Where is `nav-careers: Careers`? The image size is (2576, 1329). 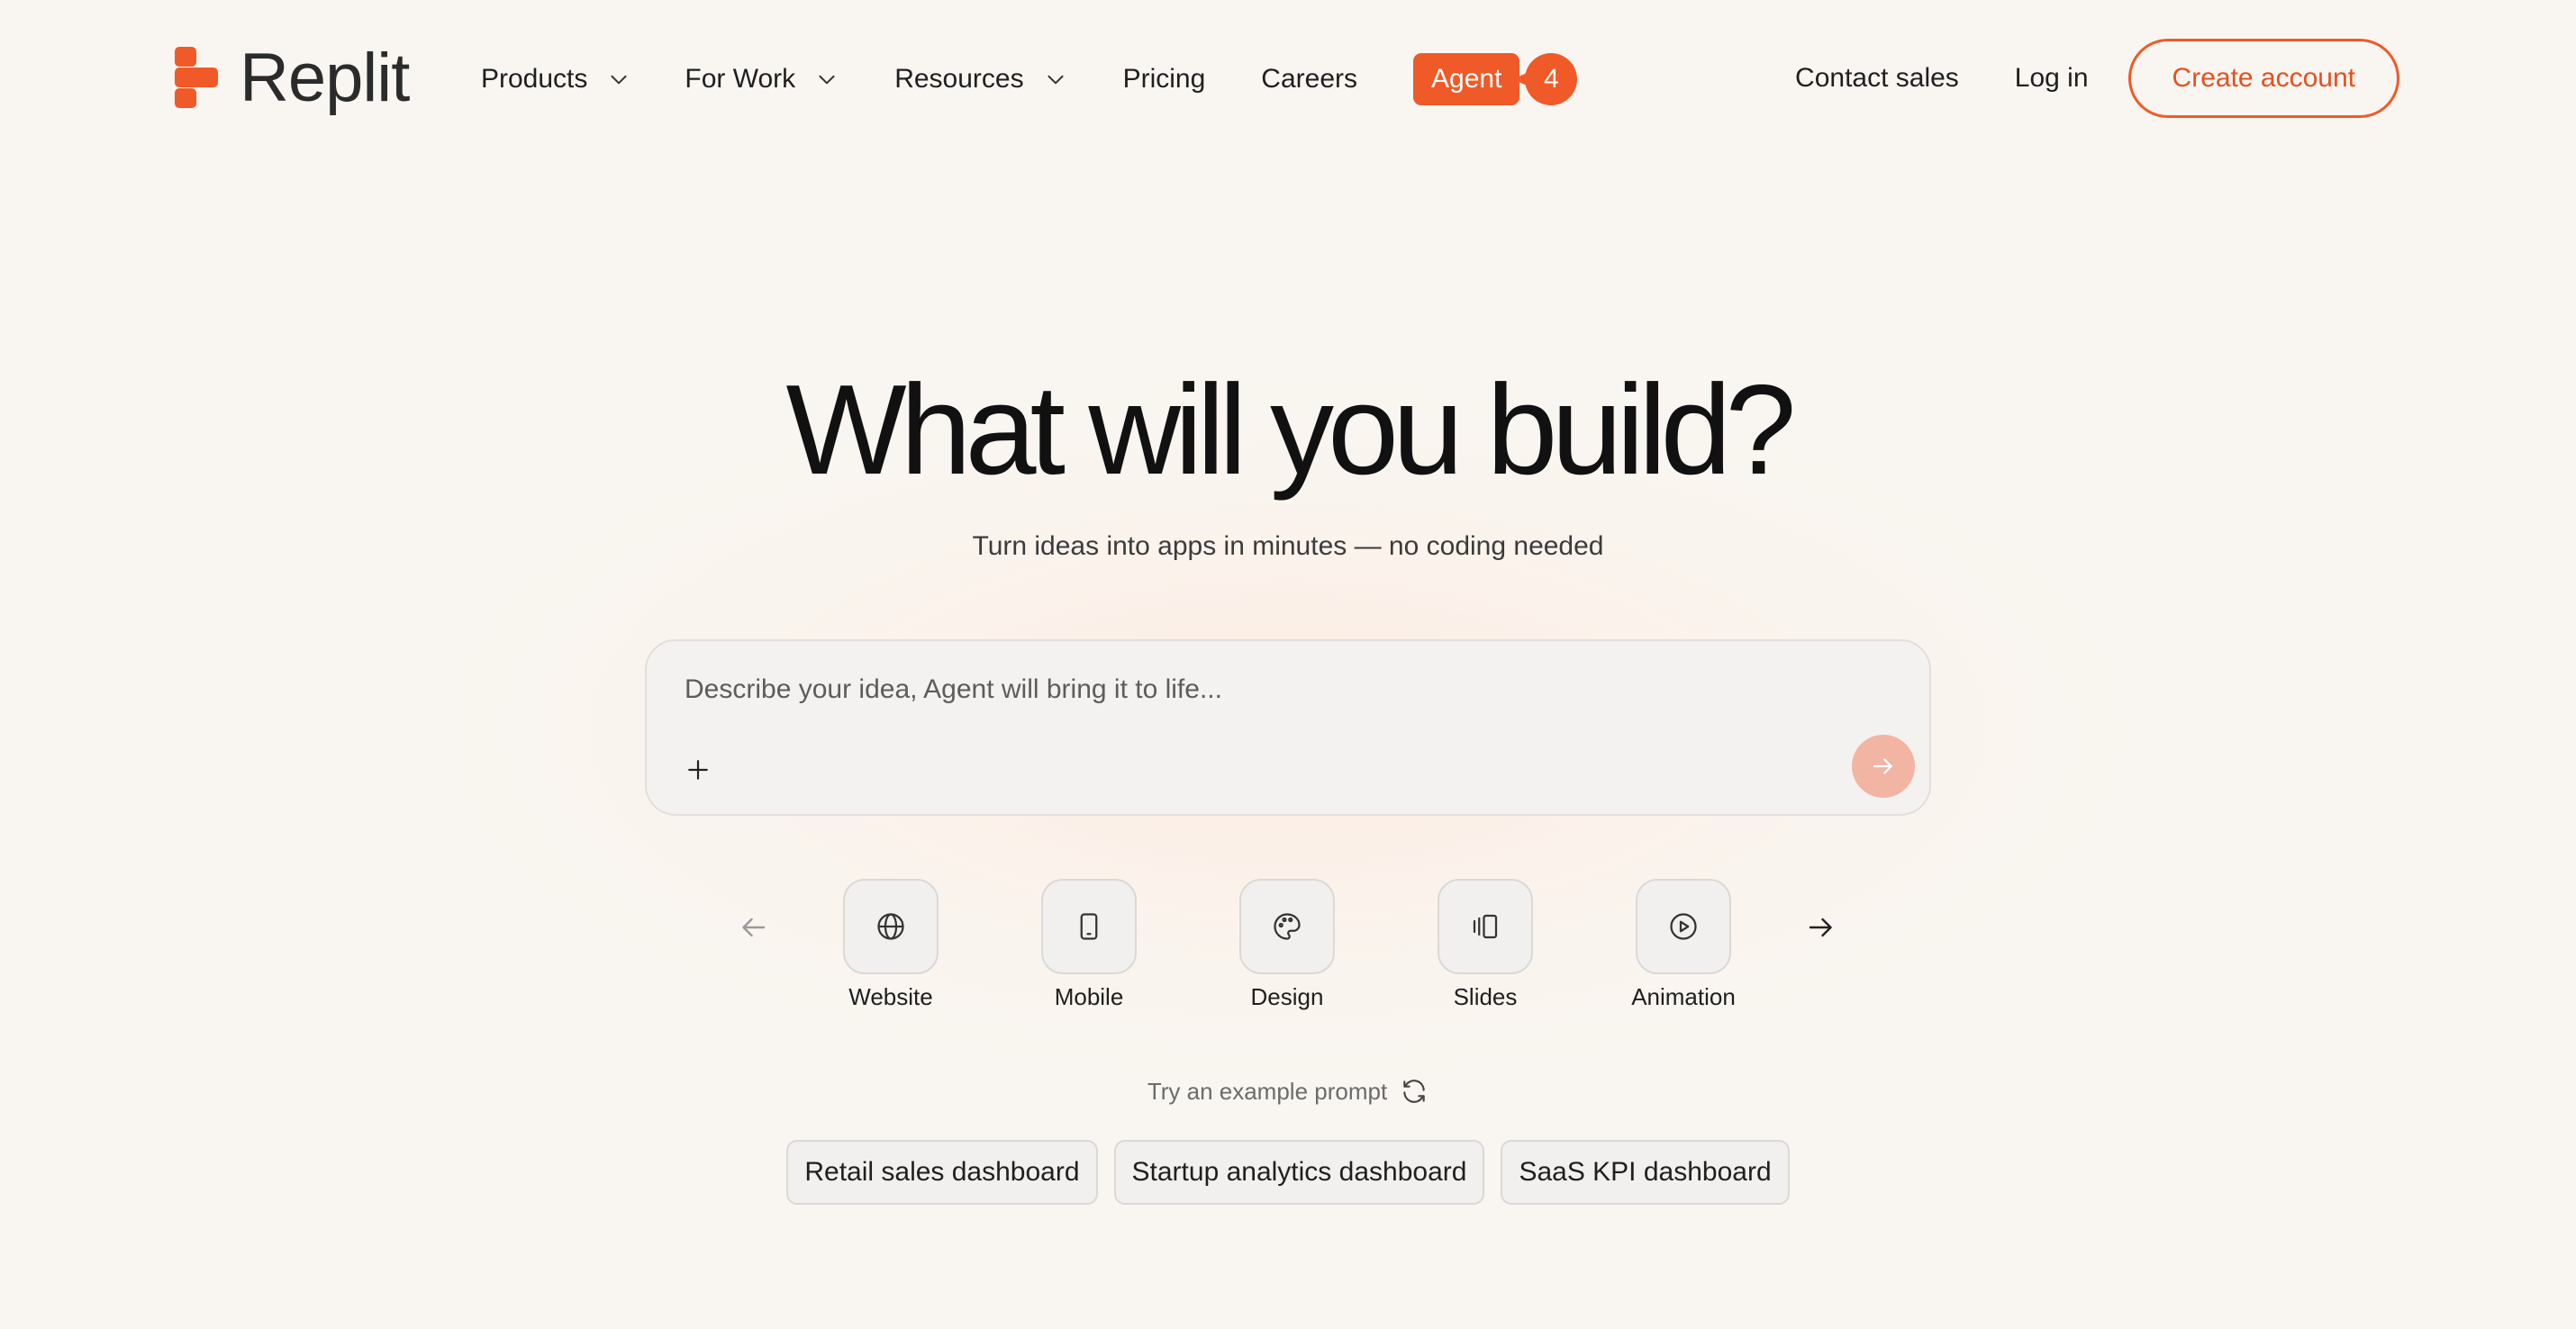
nav-careers: Careers is located at coordinates (1309, 79).